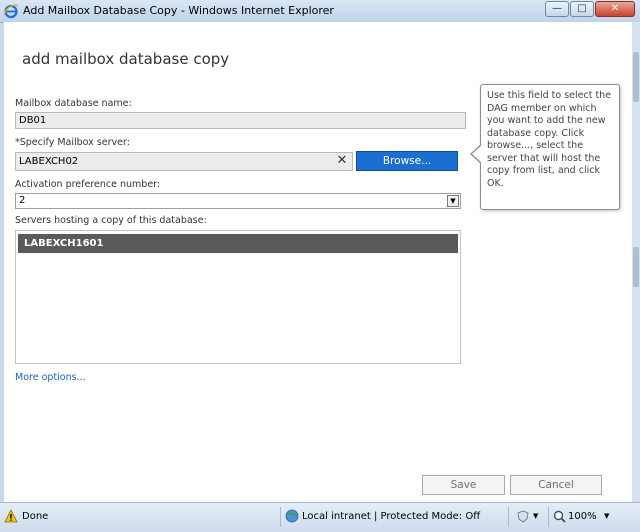 The image size is (640, 532). Describe the element at coordinates (556, 485) in the screenshot. I see `cancel-button: Cancel` at that location.